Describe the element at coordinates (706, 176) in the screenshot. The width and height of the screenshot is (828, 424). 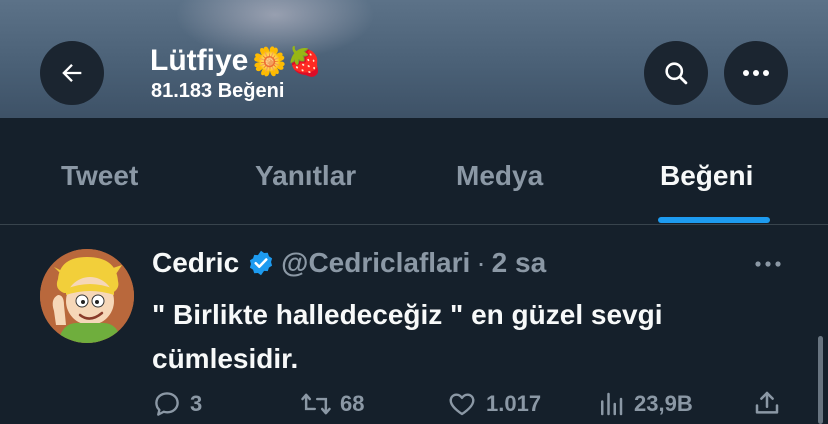
I see `tab-likes: Beğeni` at that location.